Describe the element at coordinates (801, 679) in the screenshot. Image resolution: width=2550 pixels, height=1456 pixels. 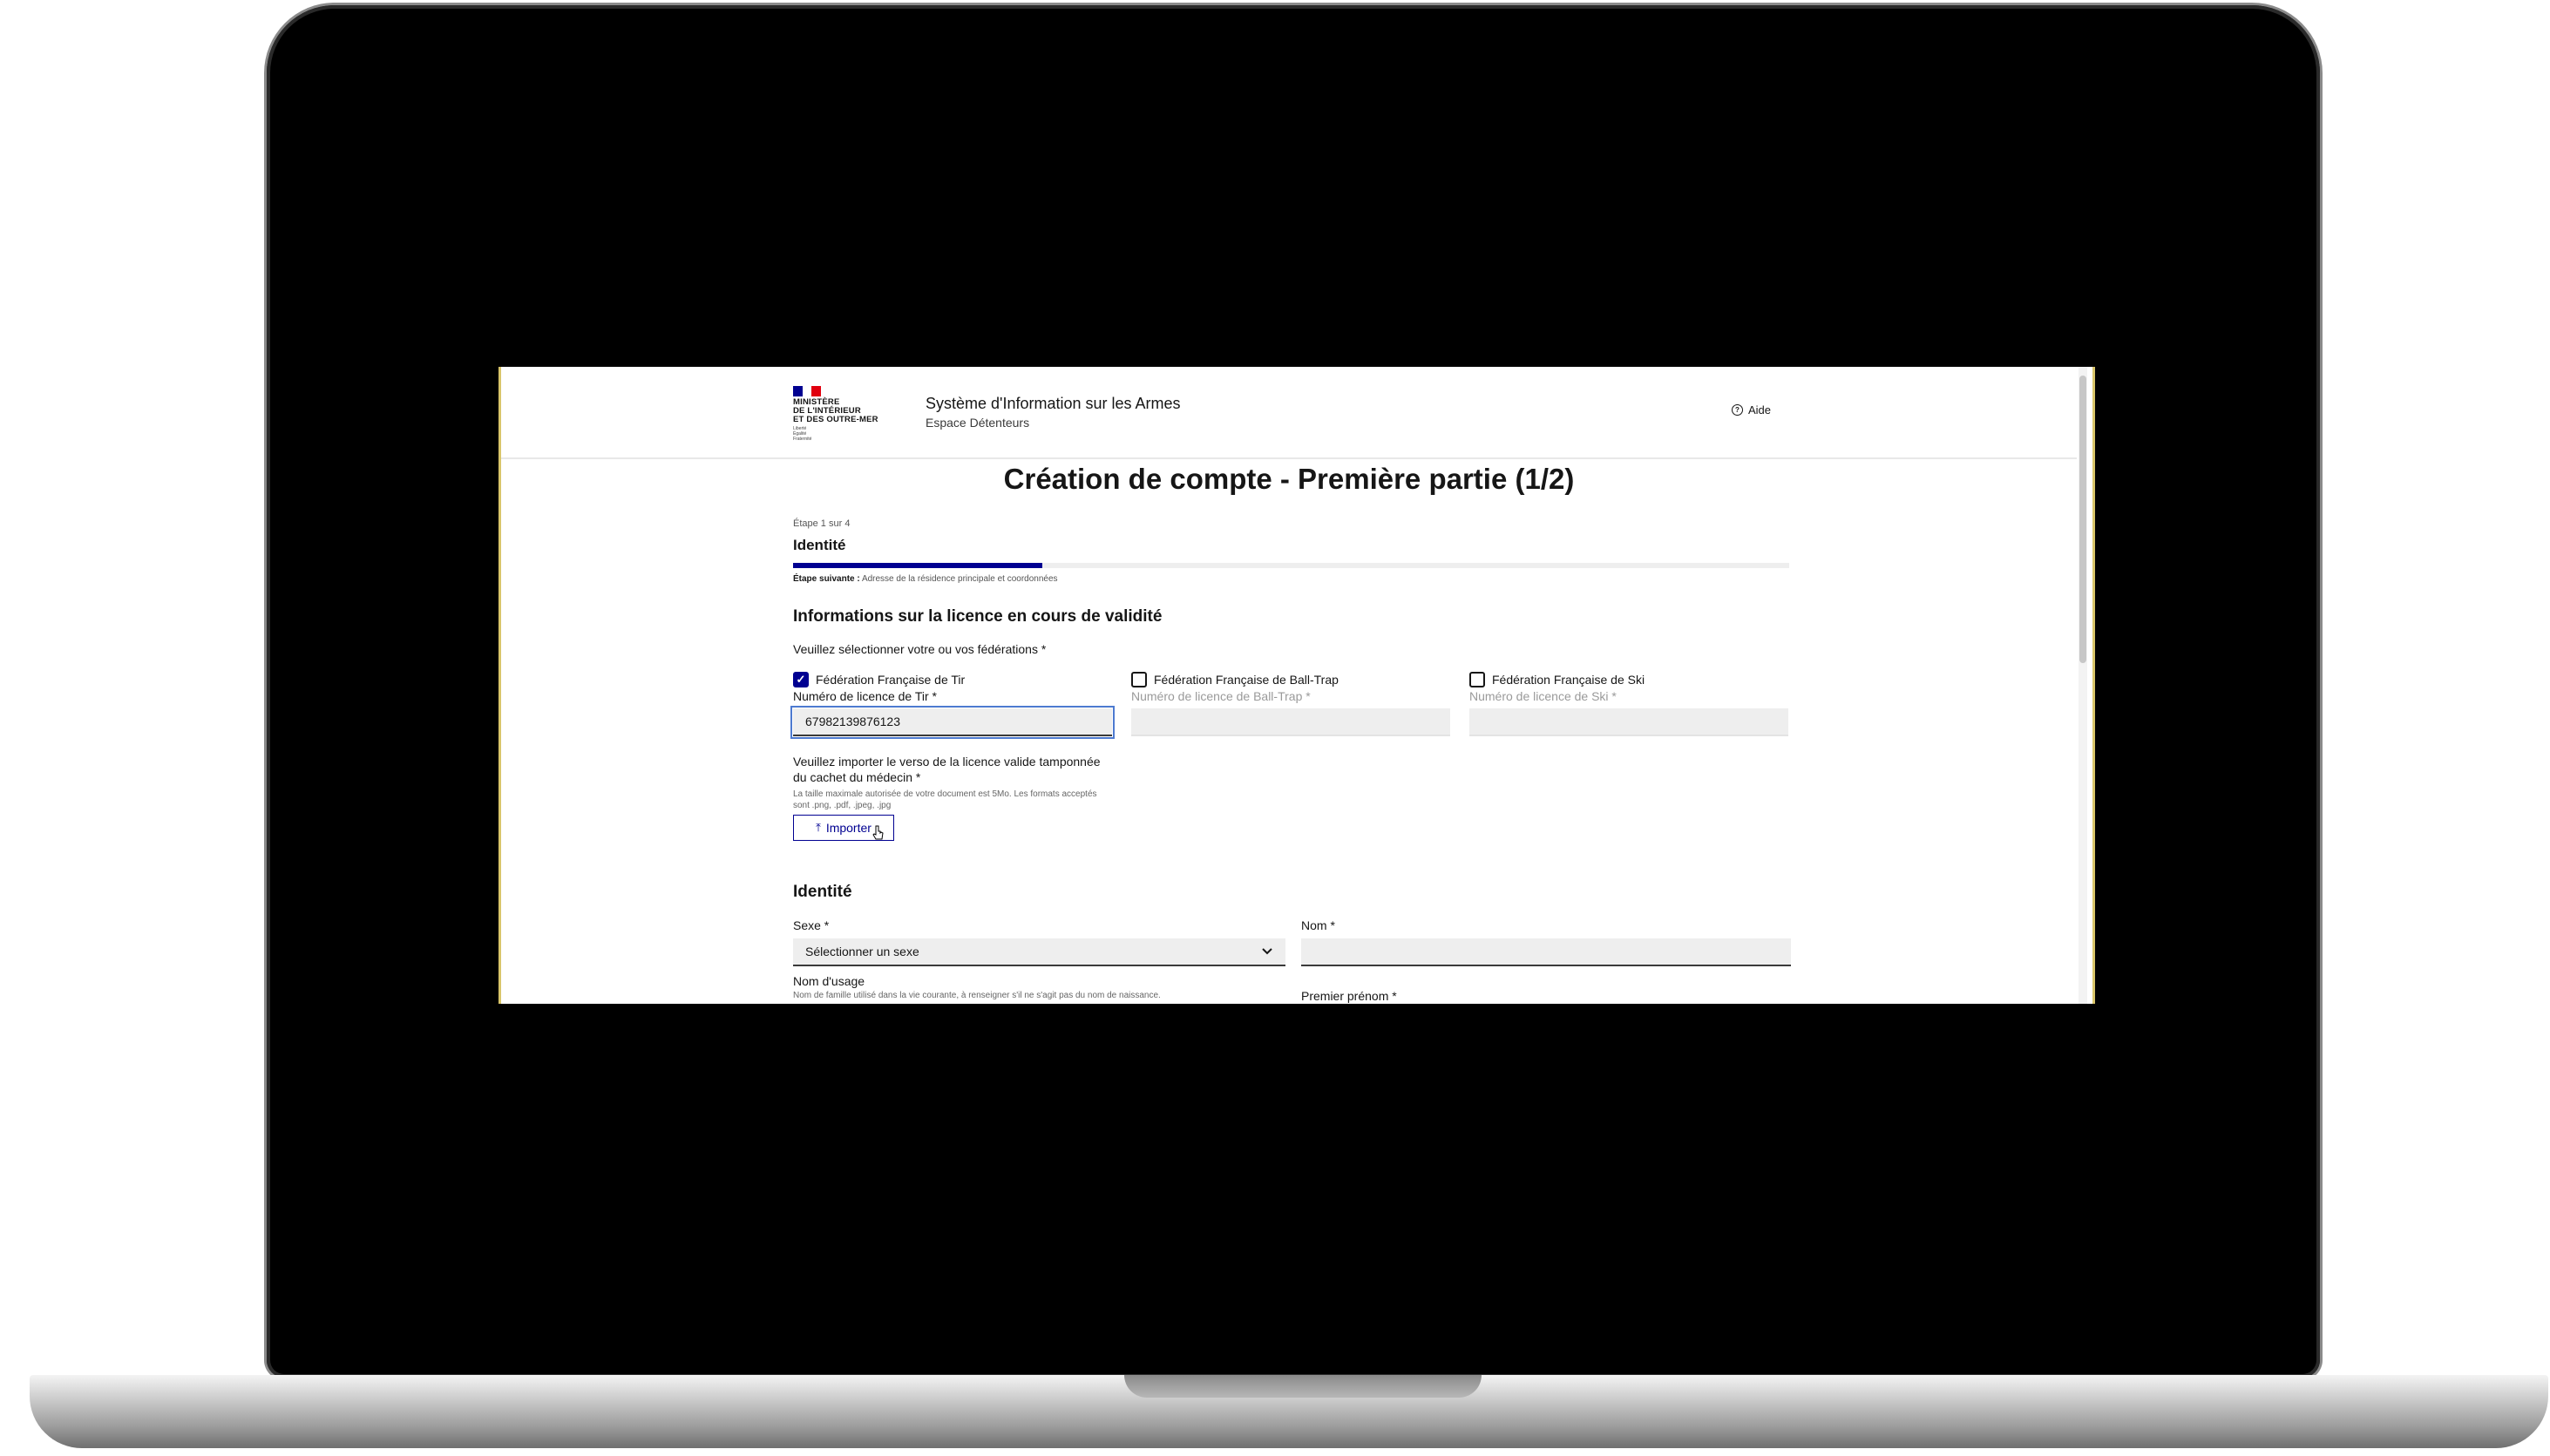
I see `checkbox-tir: ✓` at that location.